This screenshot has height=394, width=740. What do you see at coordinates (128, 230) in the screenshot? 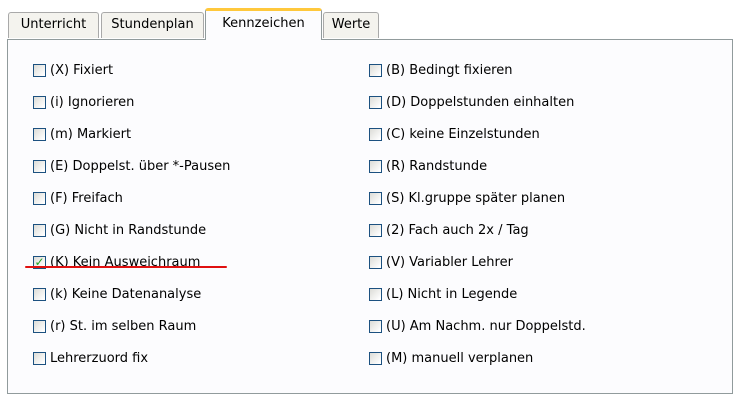
I see `checkbox-label: (G) Nicht in Randstunde` at bounding box center [128, 230].